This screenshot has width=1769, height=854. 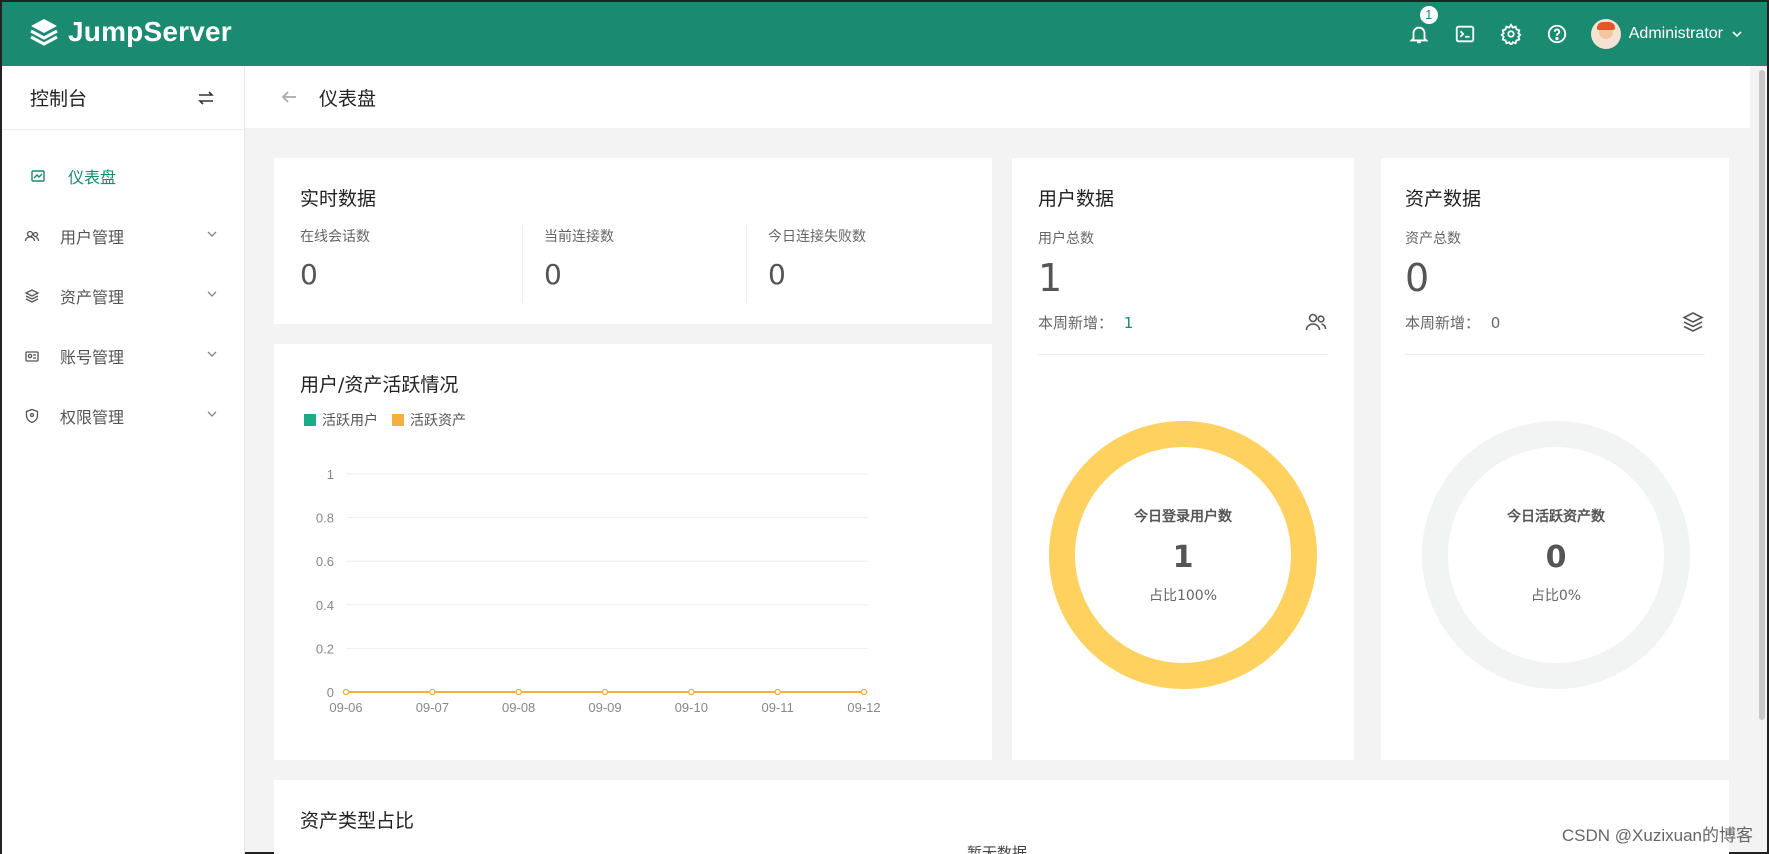 I want to click on asset-data-title: 资产数据, so click(x=1443, y=199).